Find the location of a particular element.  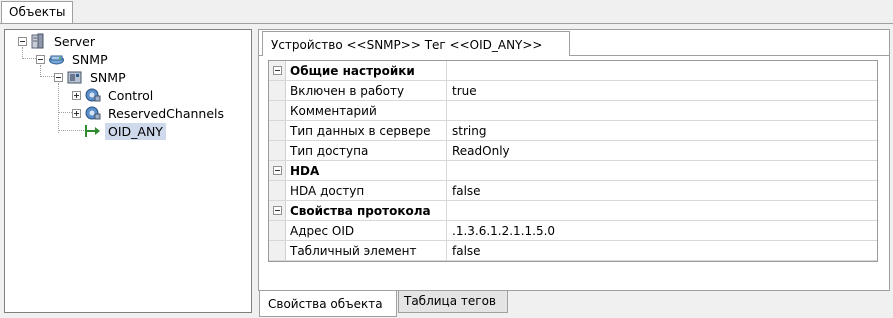

tree-node-reserved-channels: ReservedChannels is located at coordinates (149, 113).